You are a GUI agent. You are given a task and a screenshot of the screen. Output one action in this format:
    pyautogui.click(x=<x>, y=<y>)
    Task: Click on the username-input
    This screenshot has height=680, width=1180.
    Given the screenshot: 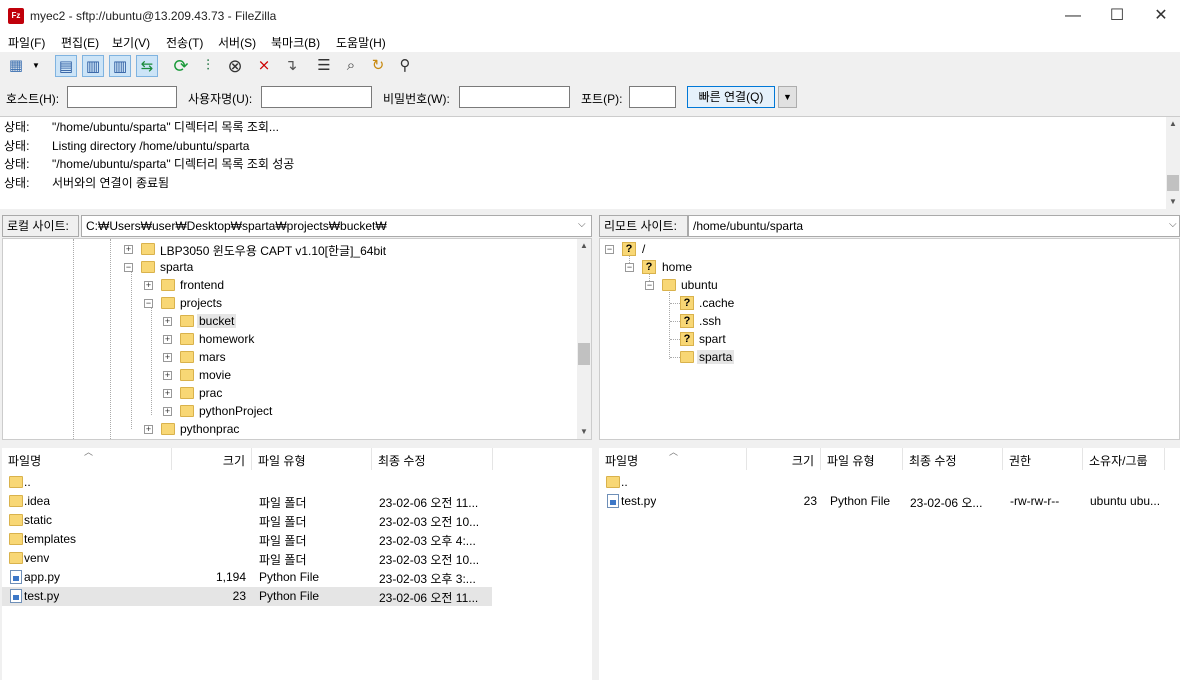 What is the action you would take?
    pyautogui.click(x=316, y=97)
    